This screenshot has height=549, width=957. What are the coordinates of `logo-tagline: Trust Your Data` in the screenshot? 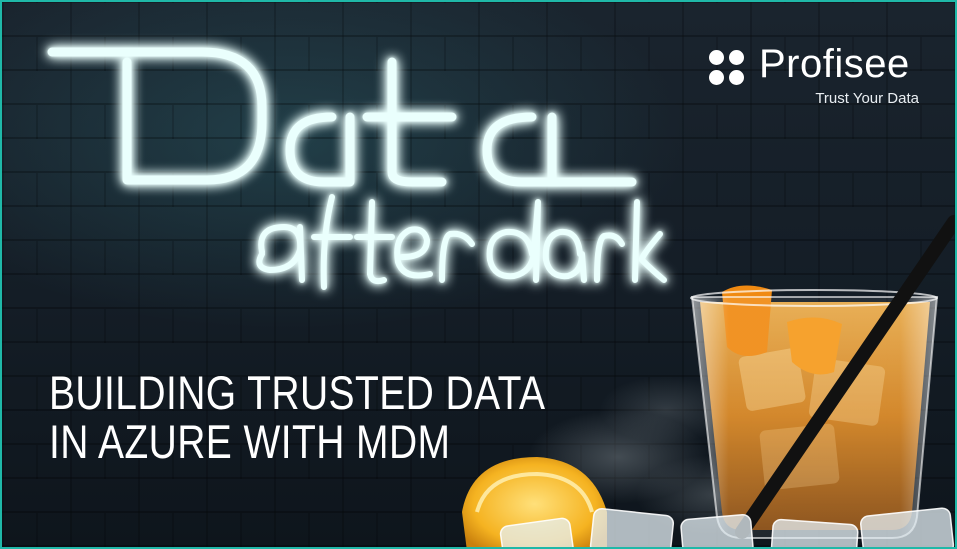 It's located at (867, 98).